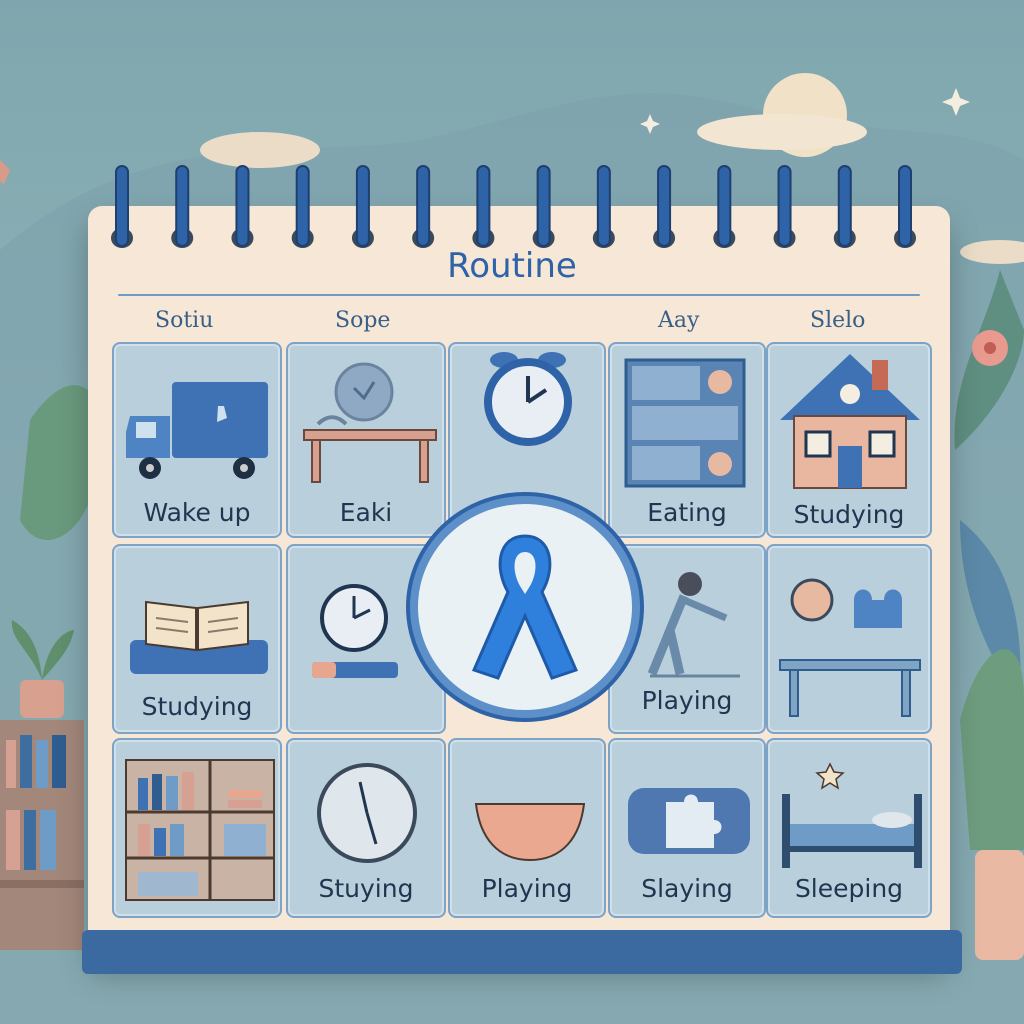 This screenshot has height=1024, width=1024. Describe the element at coordinates (849, 888) in the screenshot. I see `cell-label: Sleeping` at that location.